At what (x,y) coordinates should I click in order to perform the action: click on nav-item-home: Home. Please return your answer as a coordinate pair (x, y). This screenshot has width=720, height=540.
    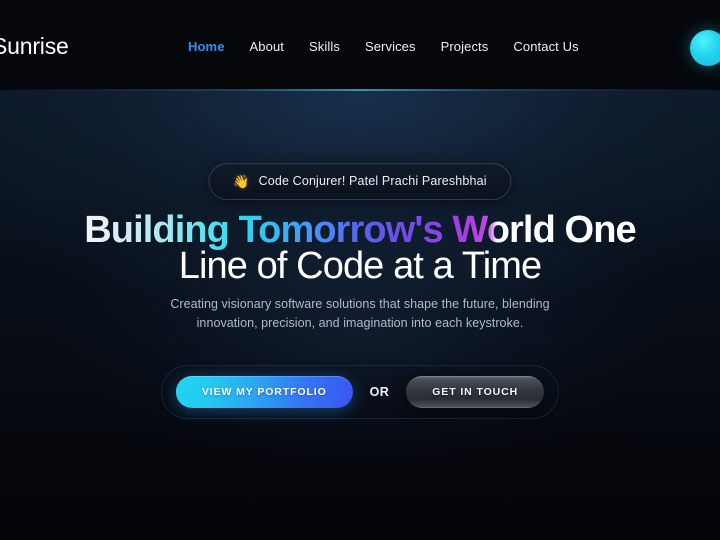
    Looking at the image, I should click on (206, 47).